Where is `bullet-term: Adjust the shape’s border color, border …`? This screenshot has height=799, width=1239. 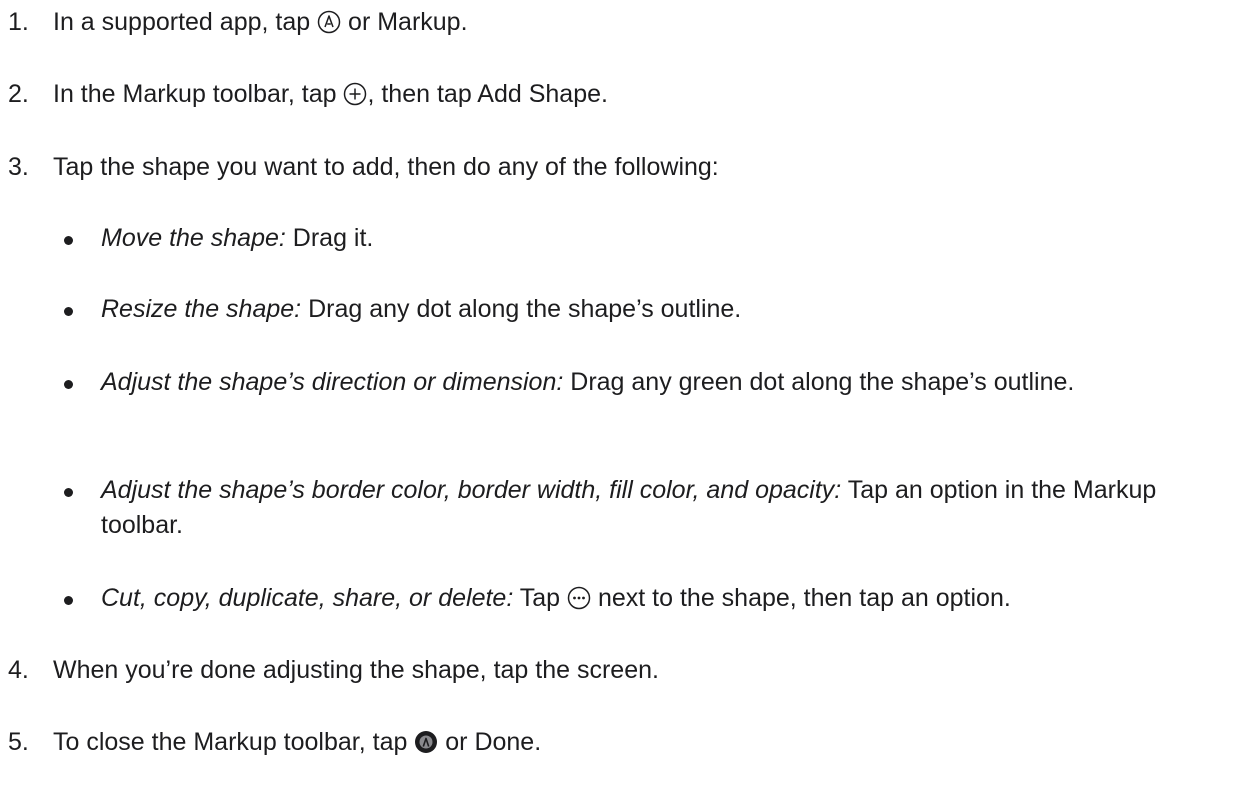
bullet-term: Adjust the shape’s border color, border … is located at coordinates (471, 490).